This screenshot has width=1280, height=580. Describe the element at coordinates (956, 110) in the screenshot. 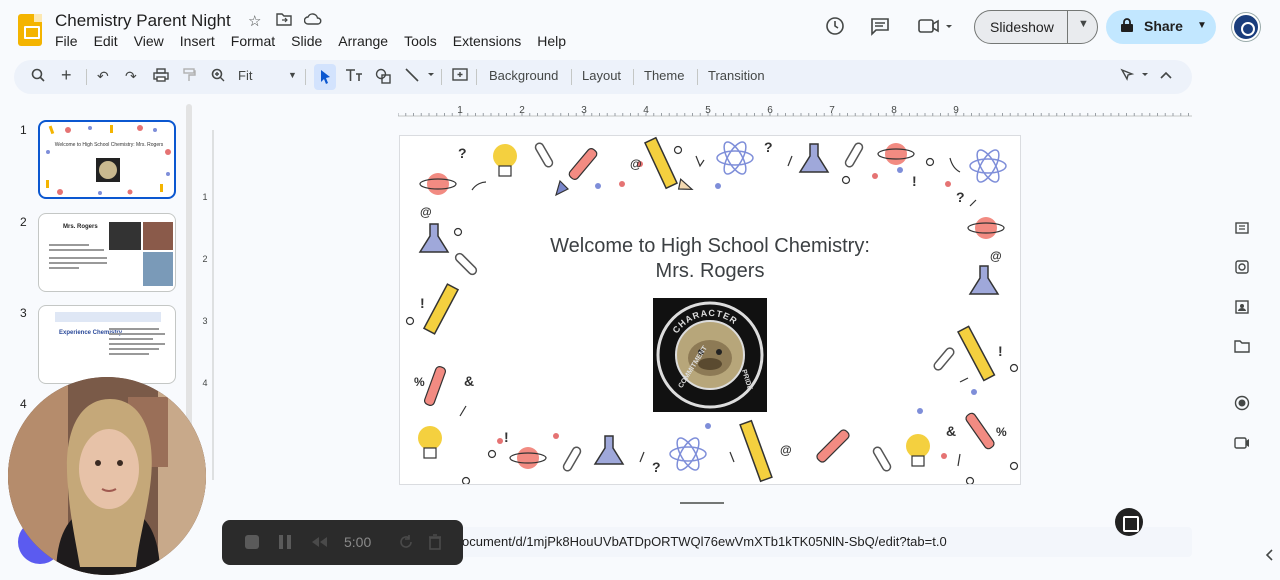

I see `ruler-mark: 9` at that location.